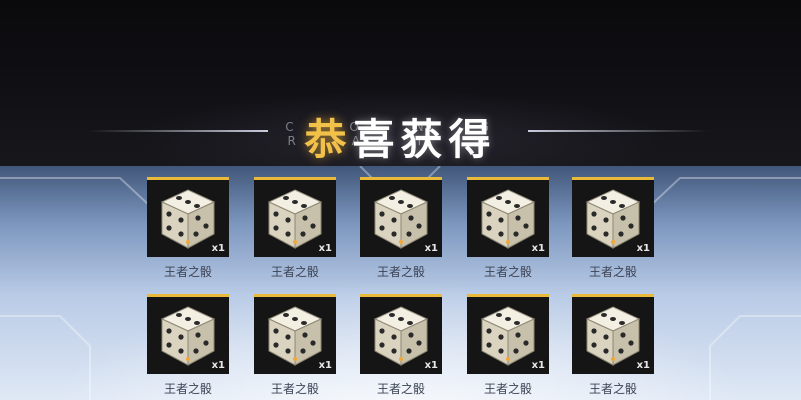  What do you see at coordinates (424, 139) in the screenshot?
I see `title-rest: 喜获得` at bounding box center [424, 139].